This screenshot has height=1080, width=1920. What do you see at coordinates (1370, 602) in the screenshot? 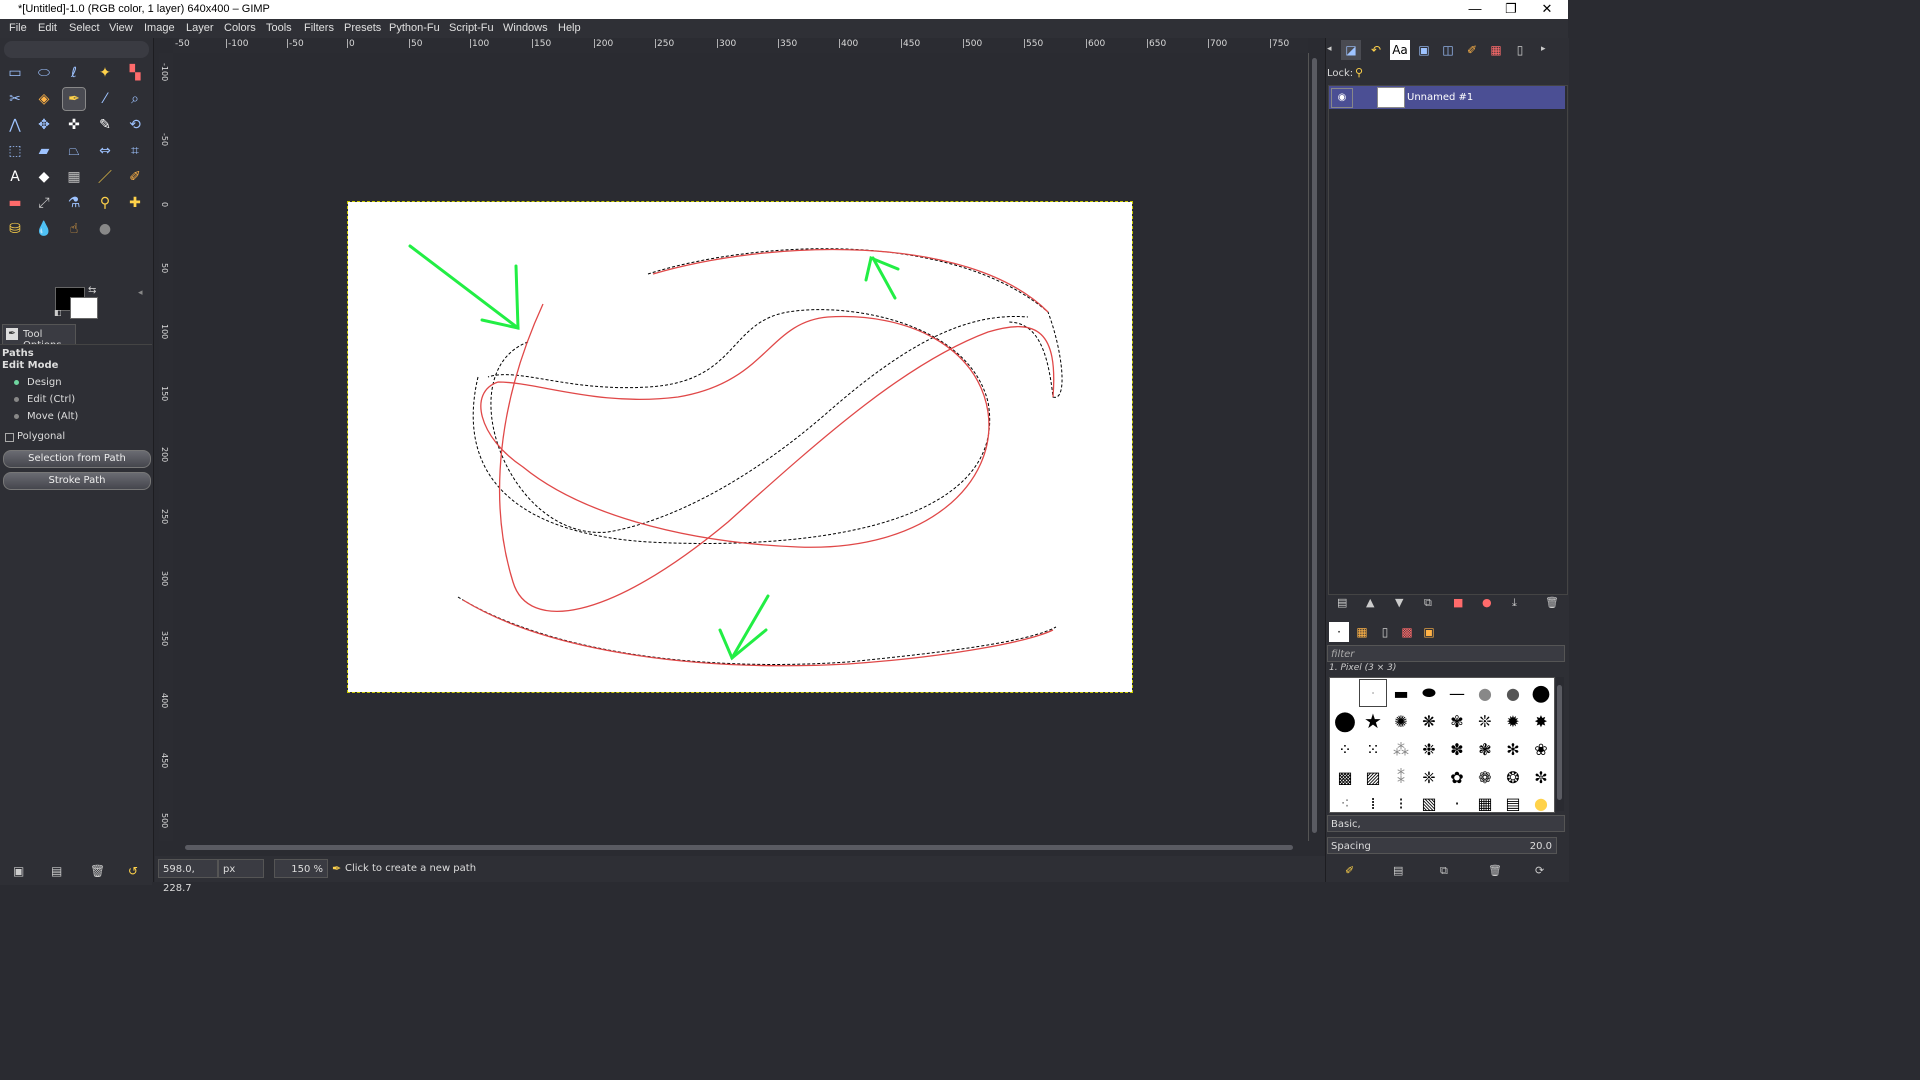
I see `raise-layer-icon: ▲` at bounding box center [1370, 602].